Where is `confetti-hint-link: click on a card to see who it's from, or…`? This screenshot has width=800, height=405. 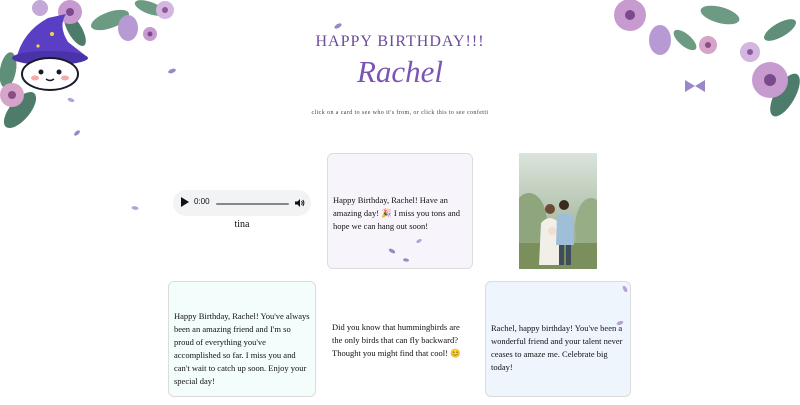
confetti-hint-link: click on a card to see who it's from, or… is located at coordinates (400, 113).